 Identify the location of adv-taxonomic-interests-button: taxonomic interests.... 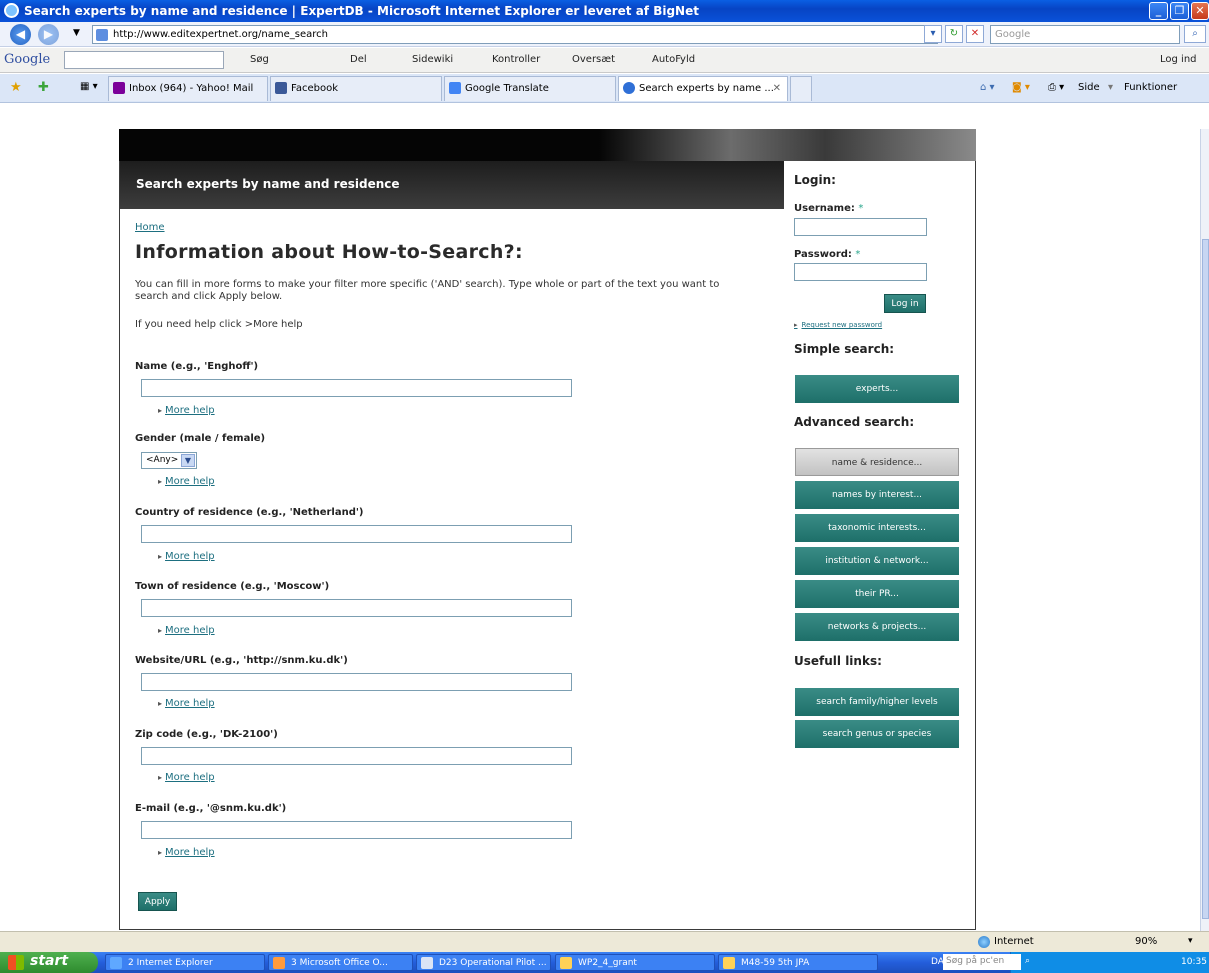
(877, 528).